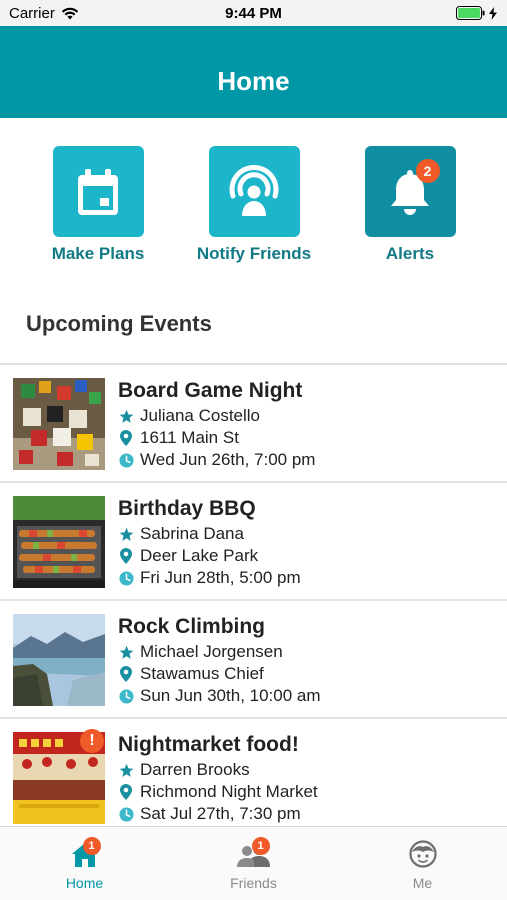 The image size is (507, 900). What do you see at coordinates (422, 883) in the screenshot?
I see `tab-me-label: Me` at bounding box center [422, 883].